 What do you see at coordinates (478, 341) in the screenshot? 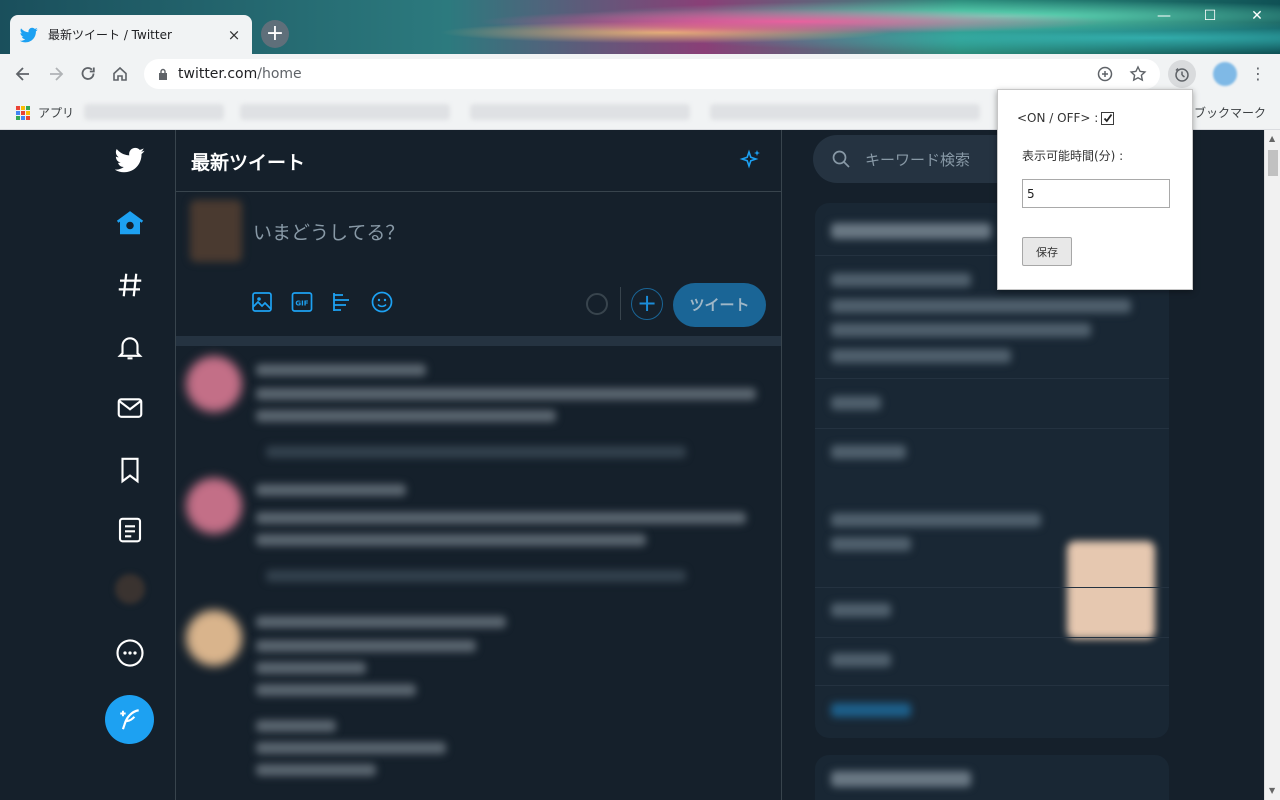
I see `timeline-spacer` at bounding box center [478, 341].